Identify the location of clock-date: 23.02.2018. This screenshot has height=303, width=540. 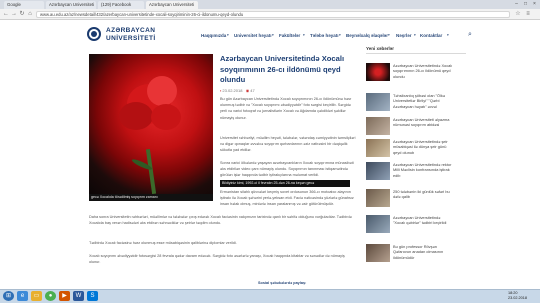
(517, 298).